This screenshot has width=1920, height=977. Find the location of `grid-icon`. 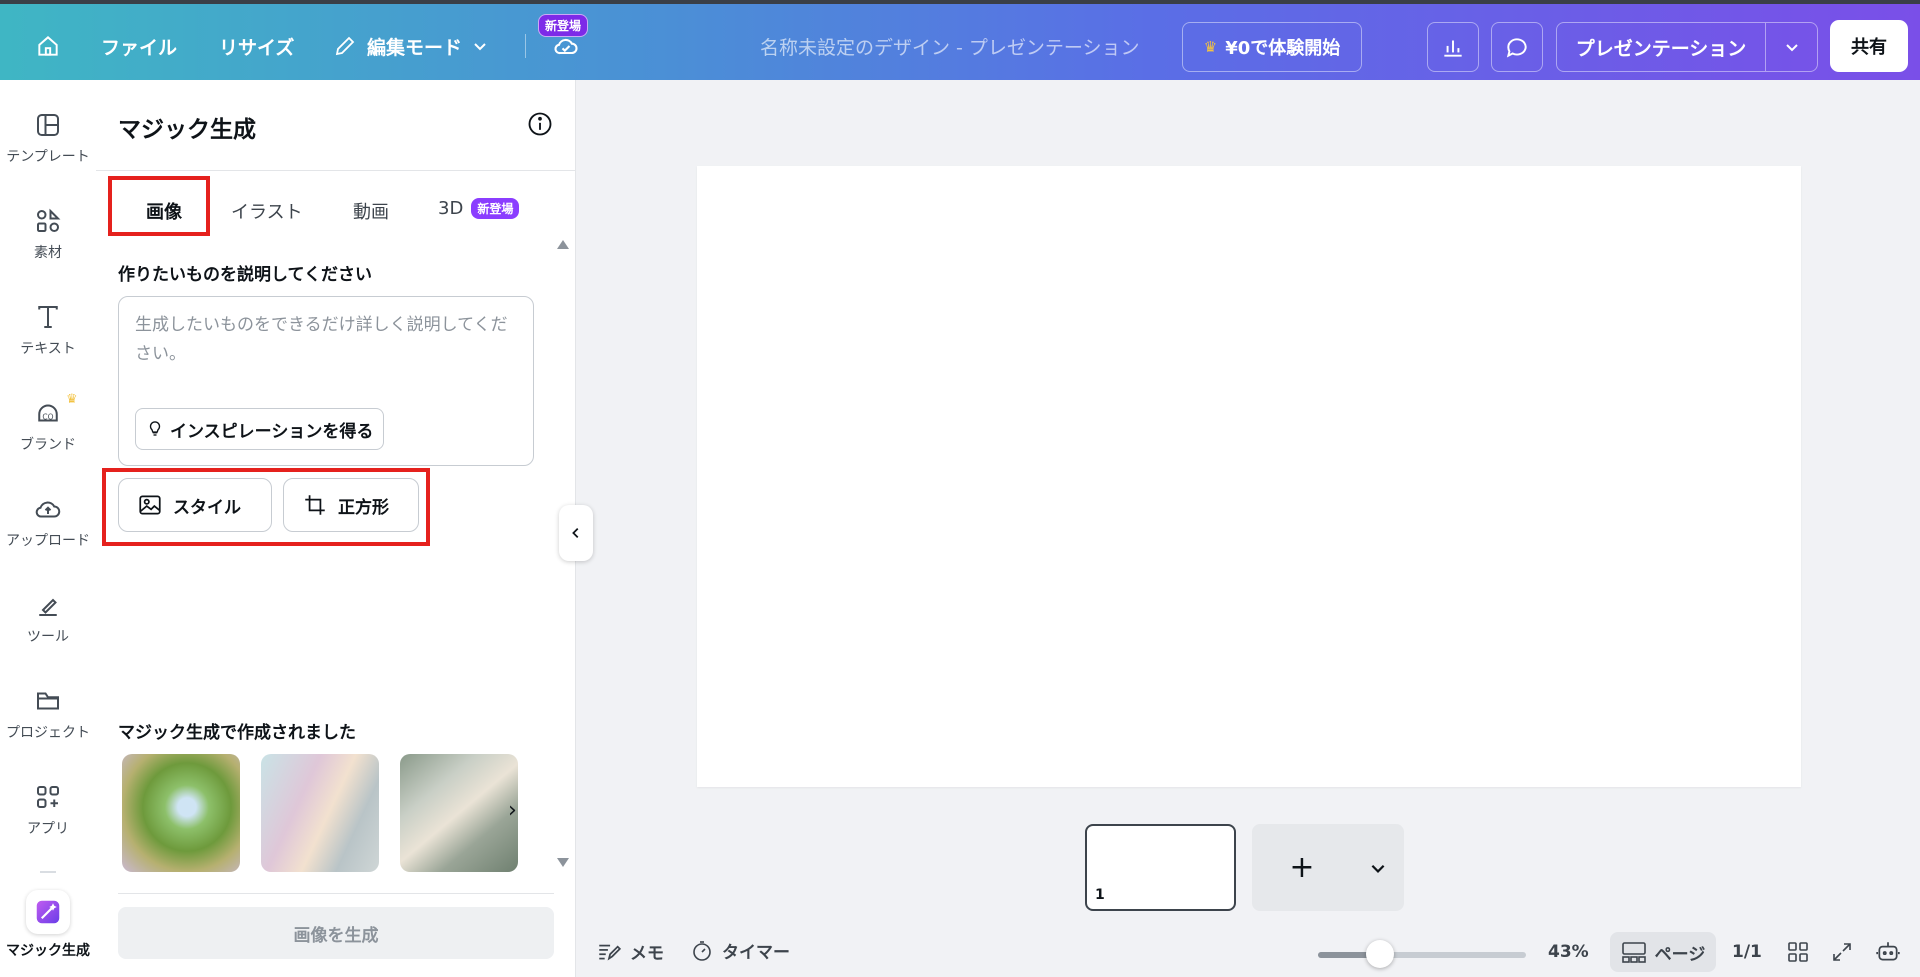

grid-icon is located at coordinates (1798, 952).